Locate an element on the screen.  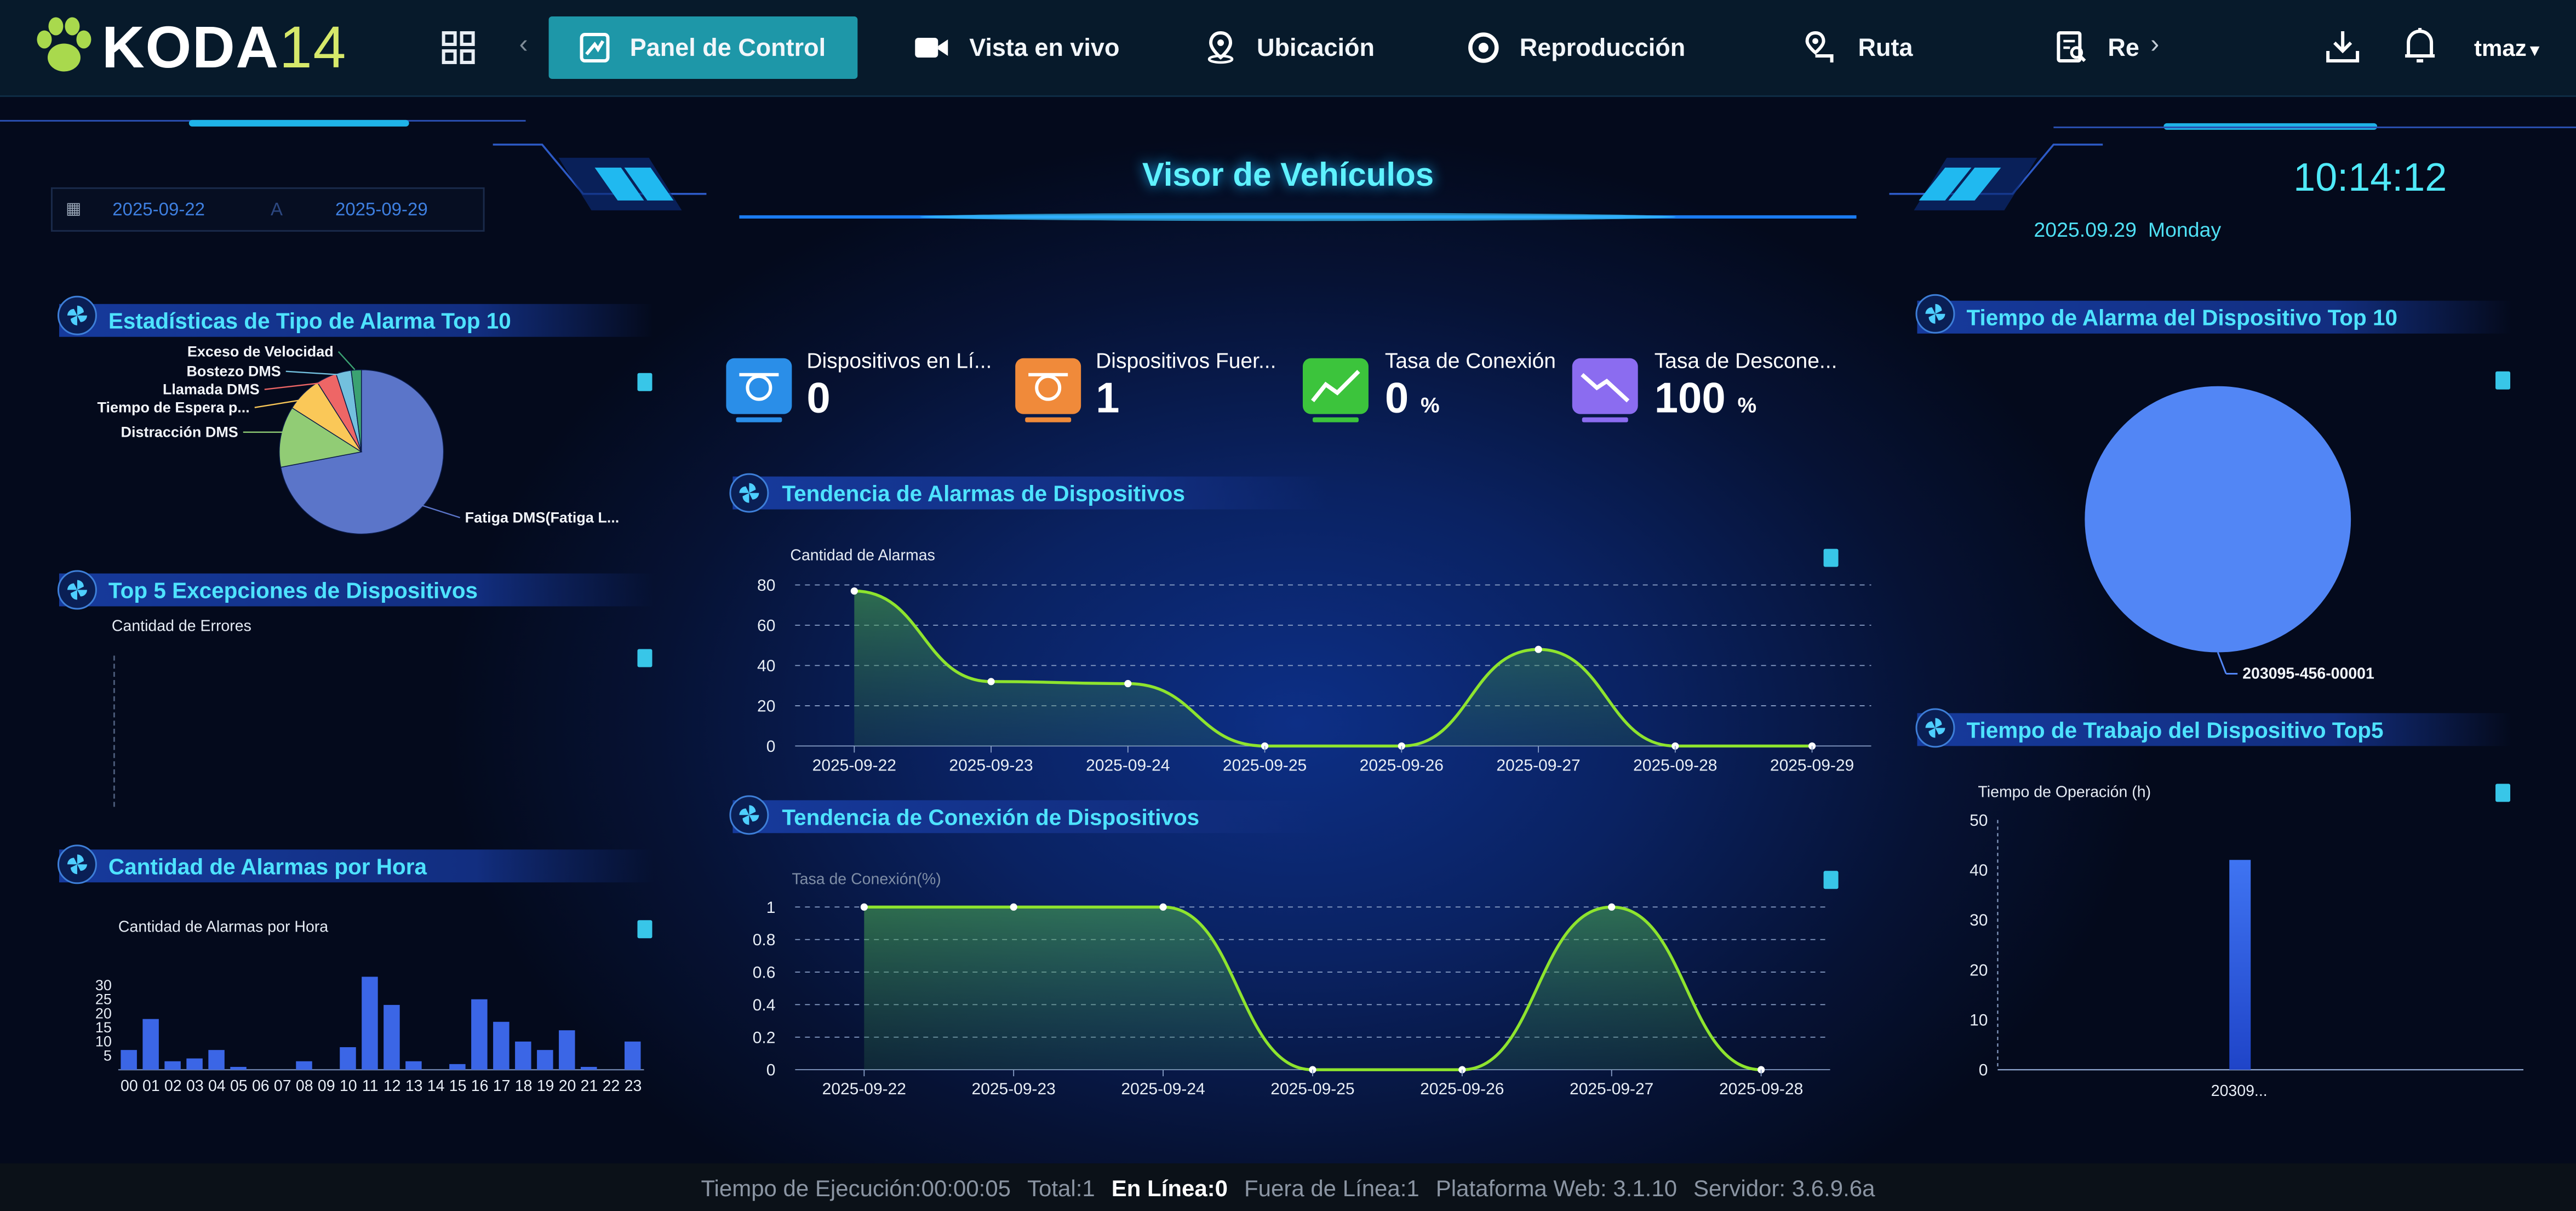
y-tick-label: 15 is located at coordinates (103, 1027).